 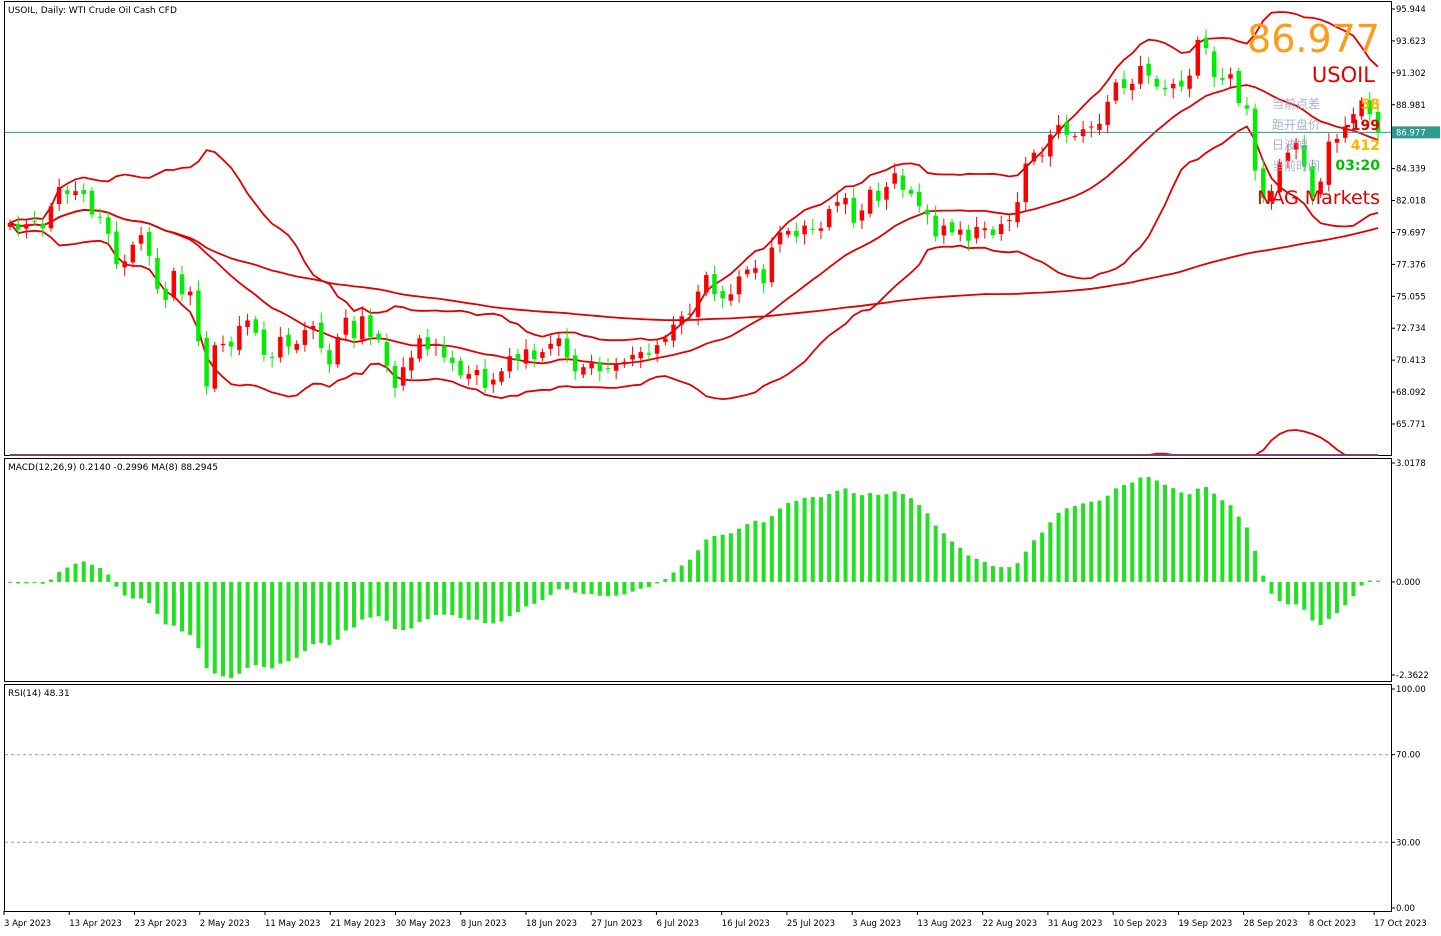 I want to click on rsi-tick-label: 30.00, so click(x=1408, y=843).